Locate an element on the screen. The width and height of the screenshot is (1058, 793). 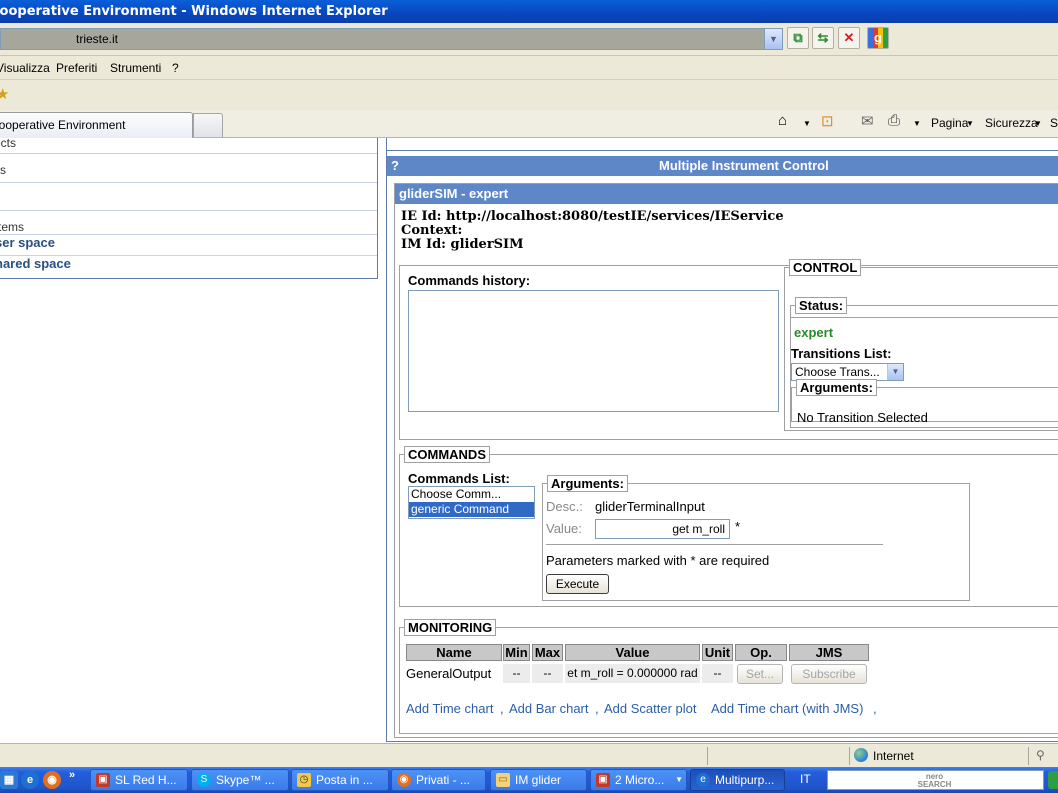
address-bar: trieste.it ▼ ⧉ ⇆ ✕ g is located at coordinates (529, 39).